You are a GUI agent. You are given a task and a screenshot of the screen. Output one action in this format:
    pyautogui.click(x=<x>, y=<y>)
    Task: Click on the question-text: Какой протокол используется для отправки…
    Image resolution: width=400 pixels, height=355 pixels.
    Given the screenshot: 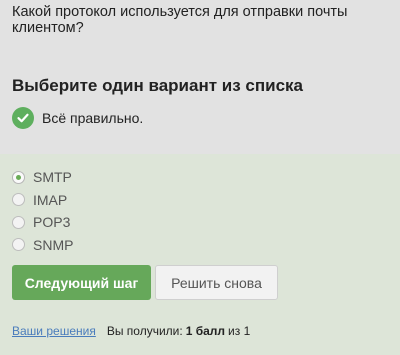 What is the action you would take?
    pyautogui.click(x=180, y=20)
    